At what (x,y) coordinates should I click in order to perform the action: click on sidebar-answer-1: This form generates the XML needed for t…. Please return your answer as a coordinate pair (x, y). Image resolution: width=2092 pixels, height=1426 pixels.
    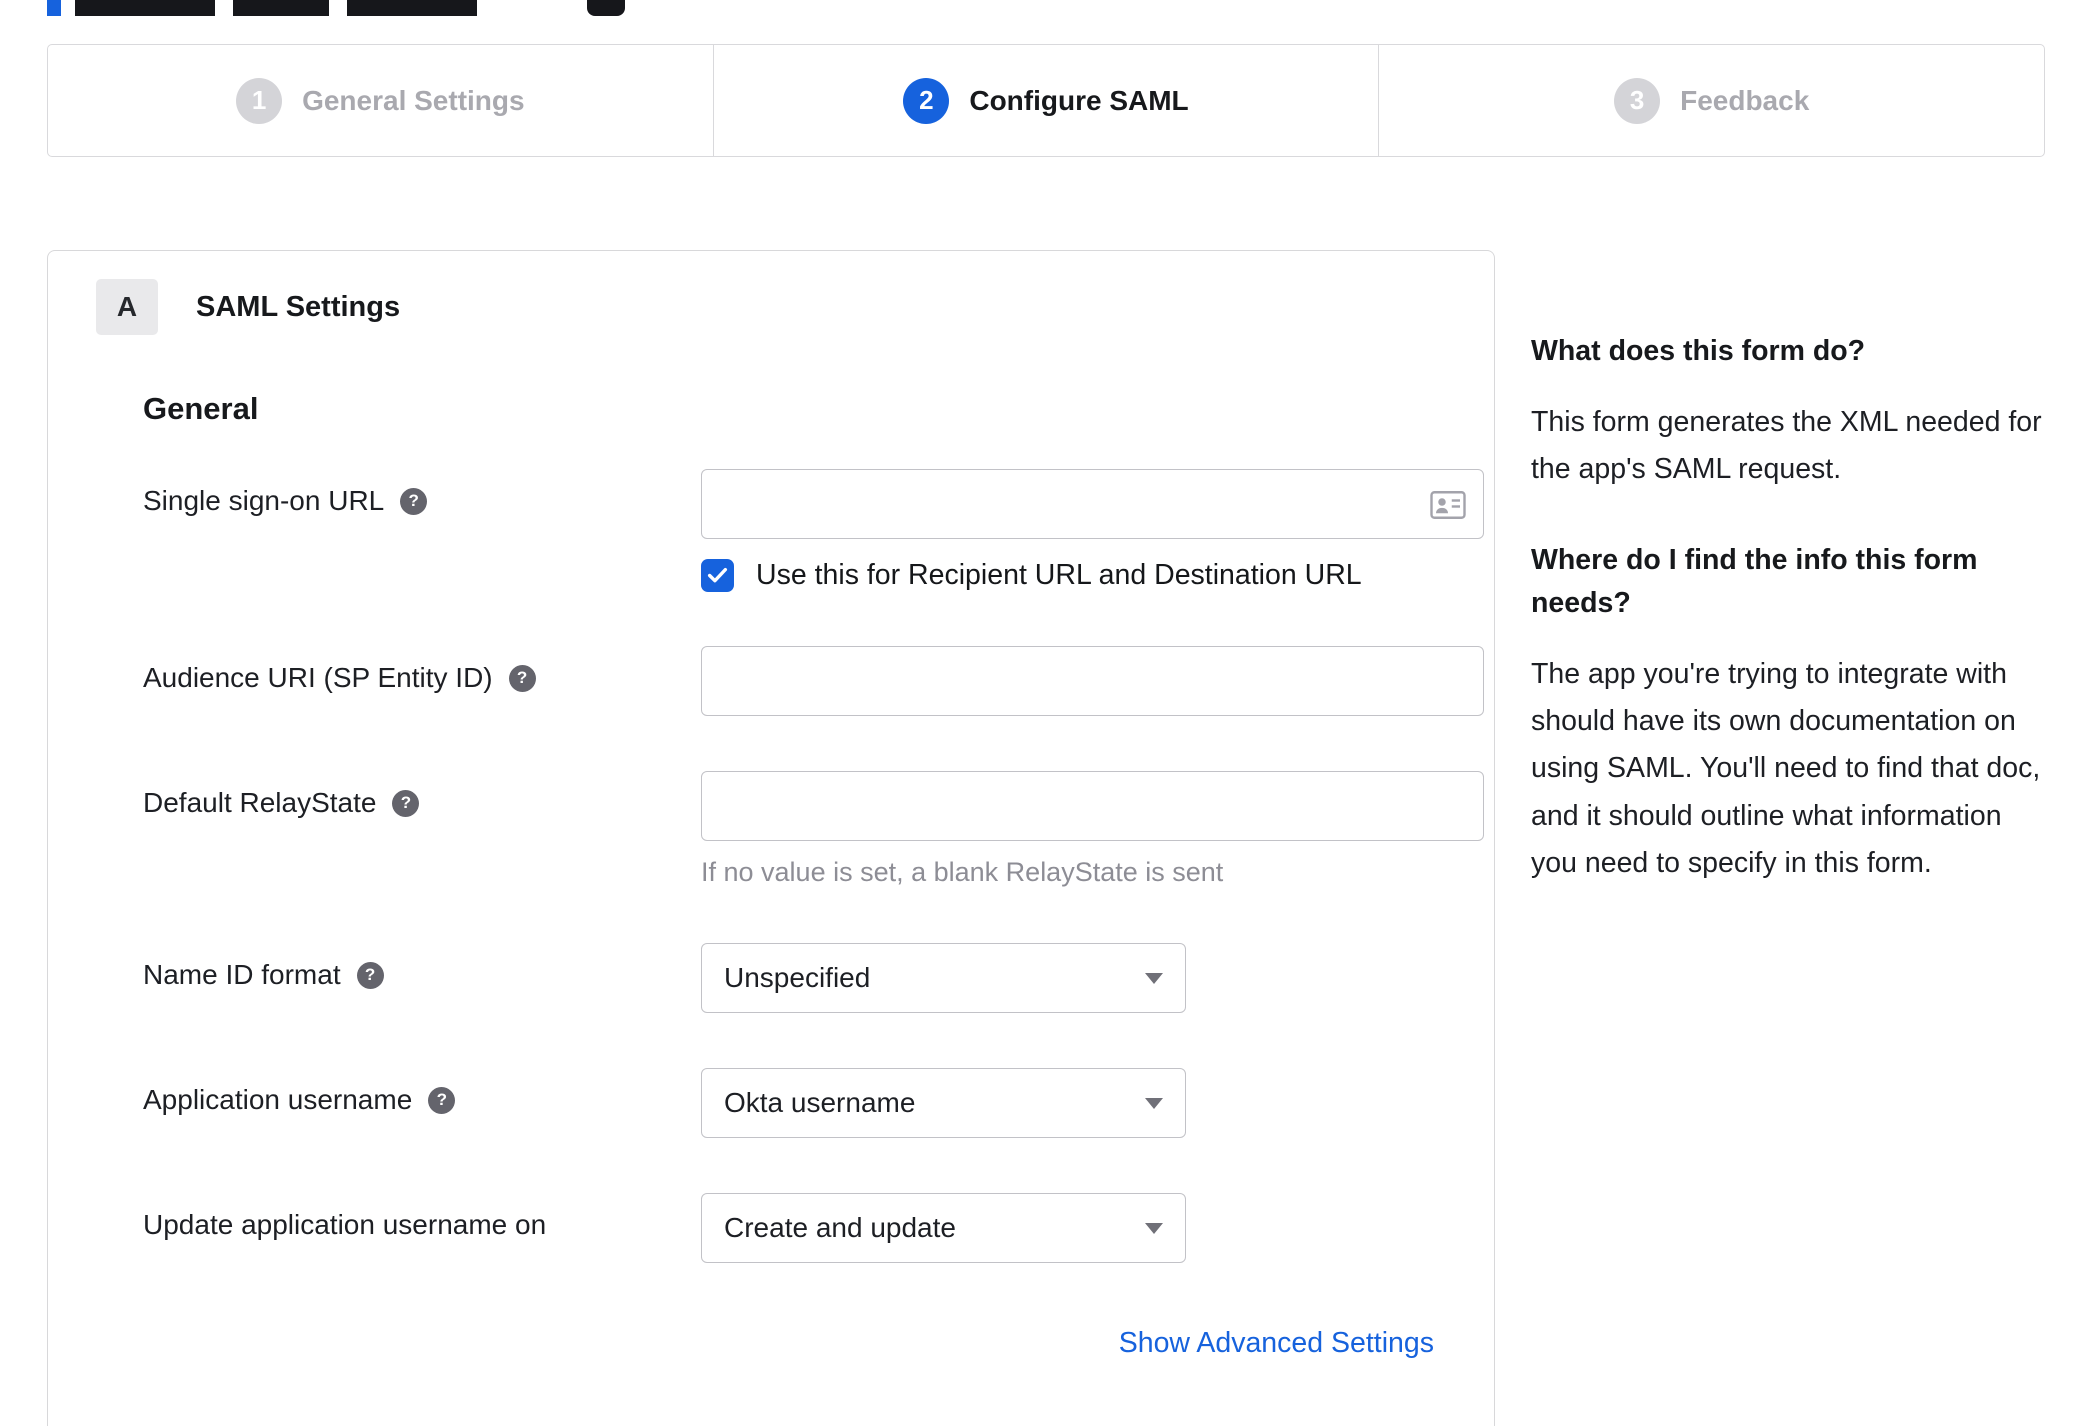
    Looking at the image, I should click on (1786, 445).